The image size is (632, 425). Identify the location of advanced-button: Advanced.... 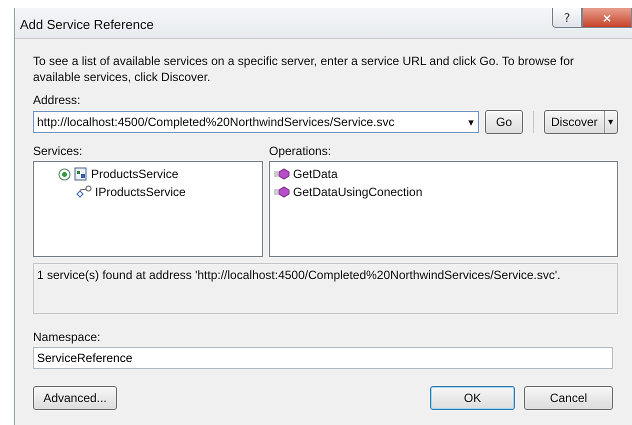
(75, 398).